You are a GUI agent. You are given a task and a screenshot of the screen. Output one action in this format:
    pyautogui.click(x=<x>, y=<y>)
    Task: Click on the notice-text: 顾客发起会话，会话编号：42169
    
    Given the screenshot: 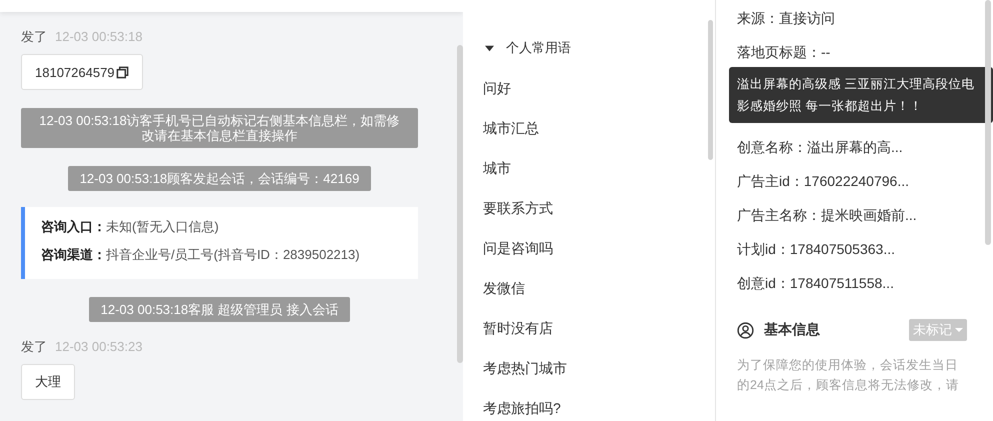 What is the action you would take?
    pyautogui.click(x=263, y=178)
    